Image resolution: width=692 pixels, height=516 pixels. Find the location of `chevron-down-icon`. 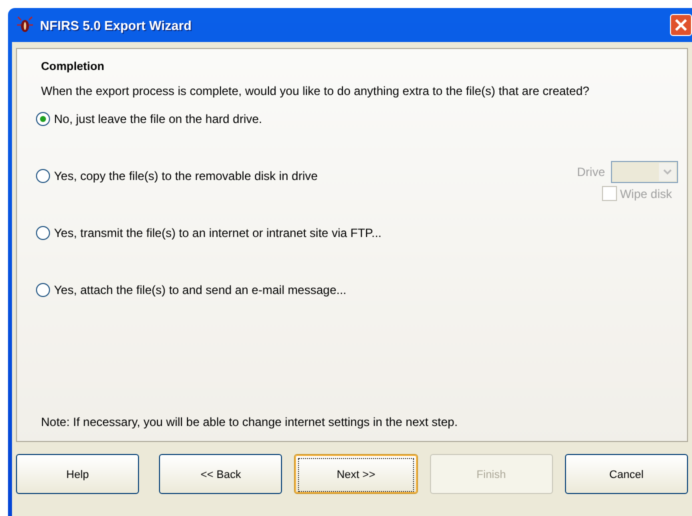

chevron-down-icon is located at coordinates (667, 172).